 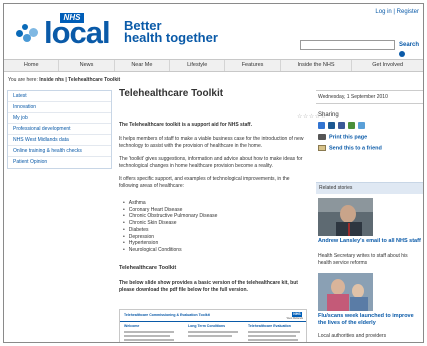 I want to click on toolkit-subheading: Telehealthcare Toolkit, so click(x=148, y=268).